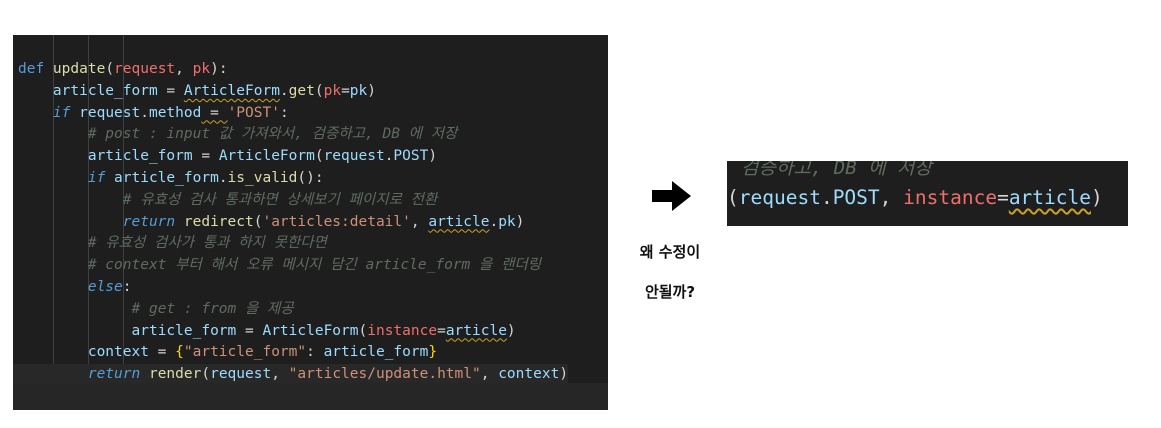 This screenshot has height=428, width=1161. I want to click on code-token: ():, so click(310, 177).